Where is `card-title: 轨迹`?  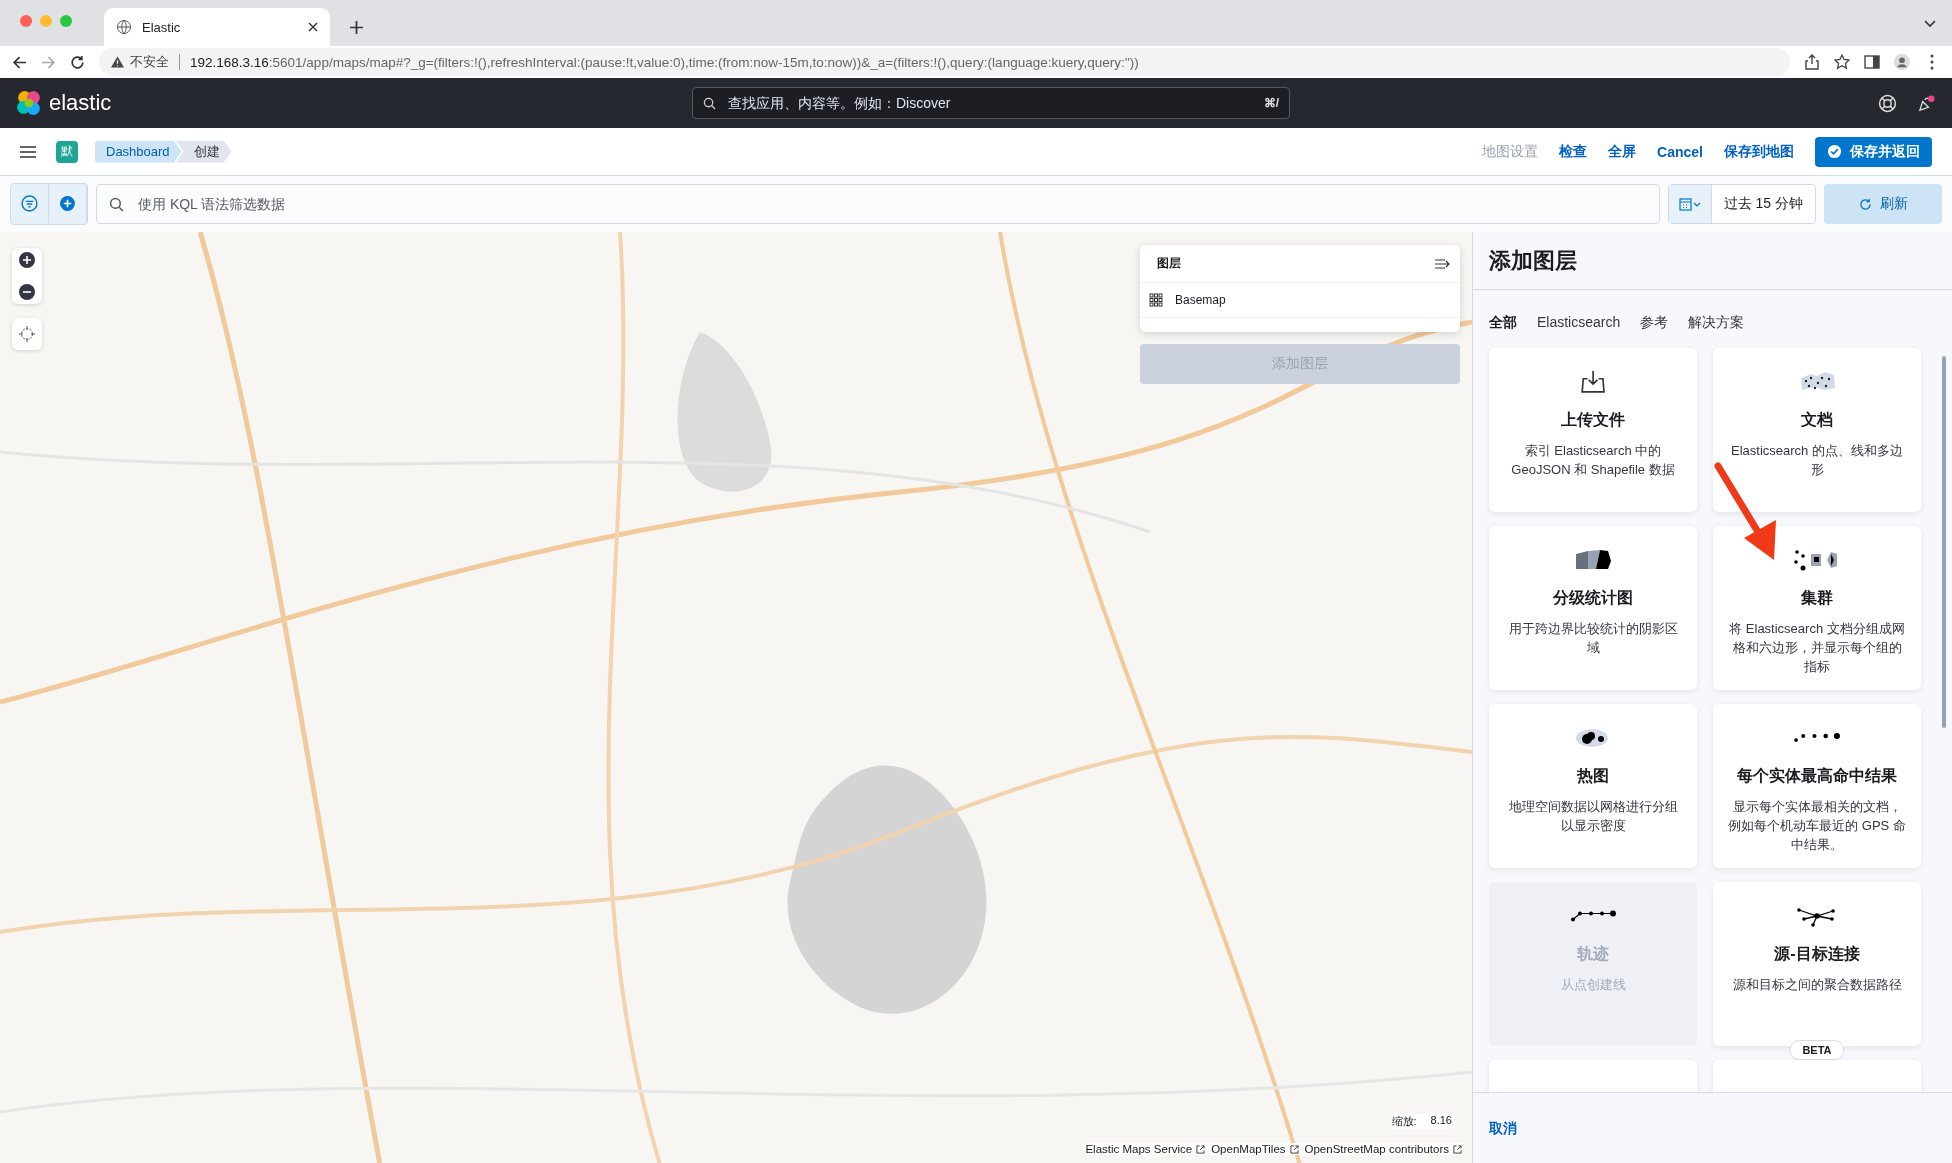 card-title: 轨迹 is located at coordinates (1593, 954).